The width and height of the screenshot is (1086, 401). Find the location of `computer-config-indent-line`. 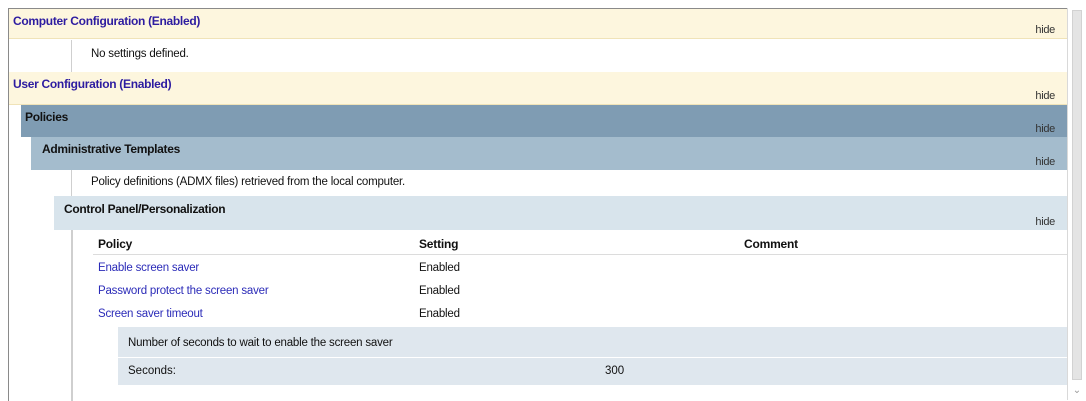

computer-config-indent-line is located at coordinates (71, 56).